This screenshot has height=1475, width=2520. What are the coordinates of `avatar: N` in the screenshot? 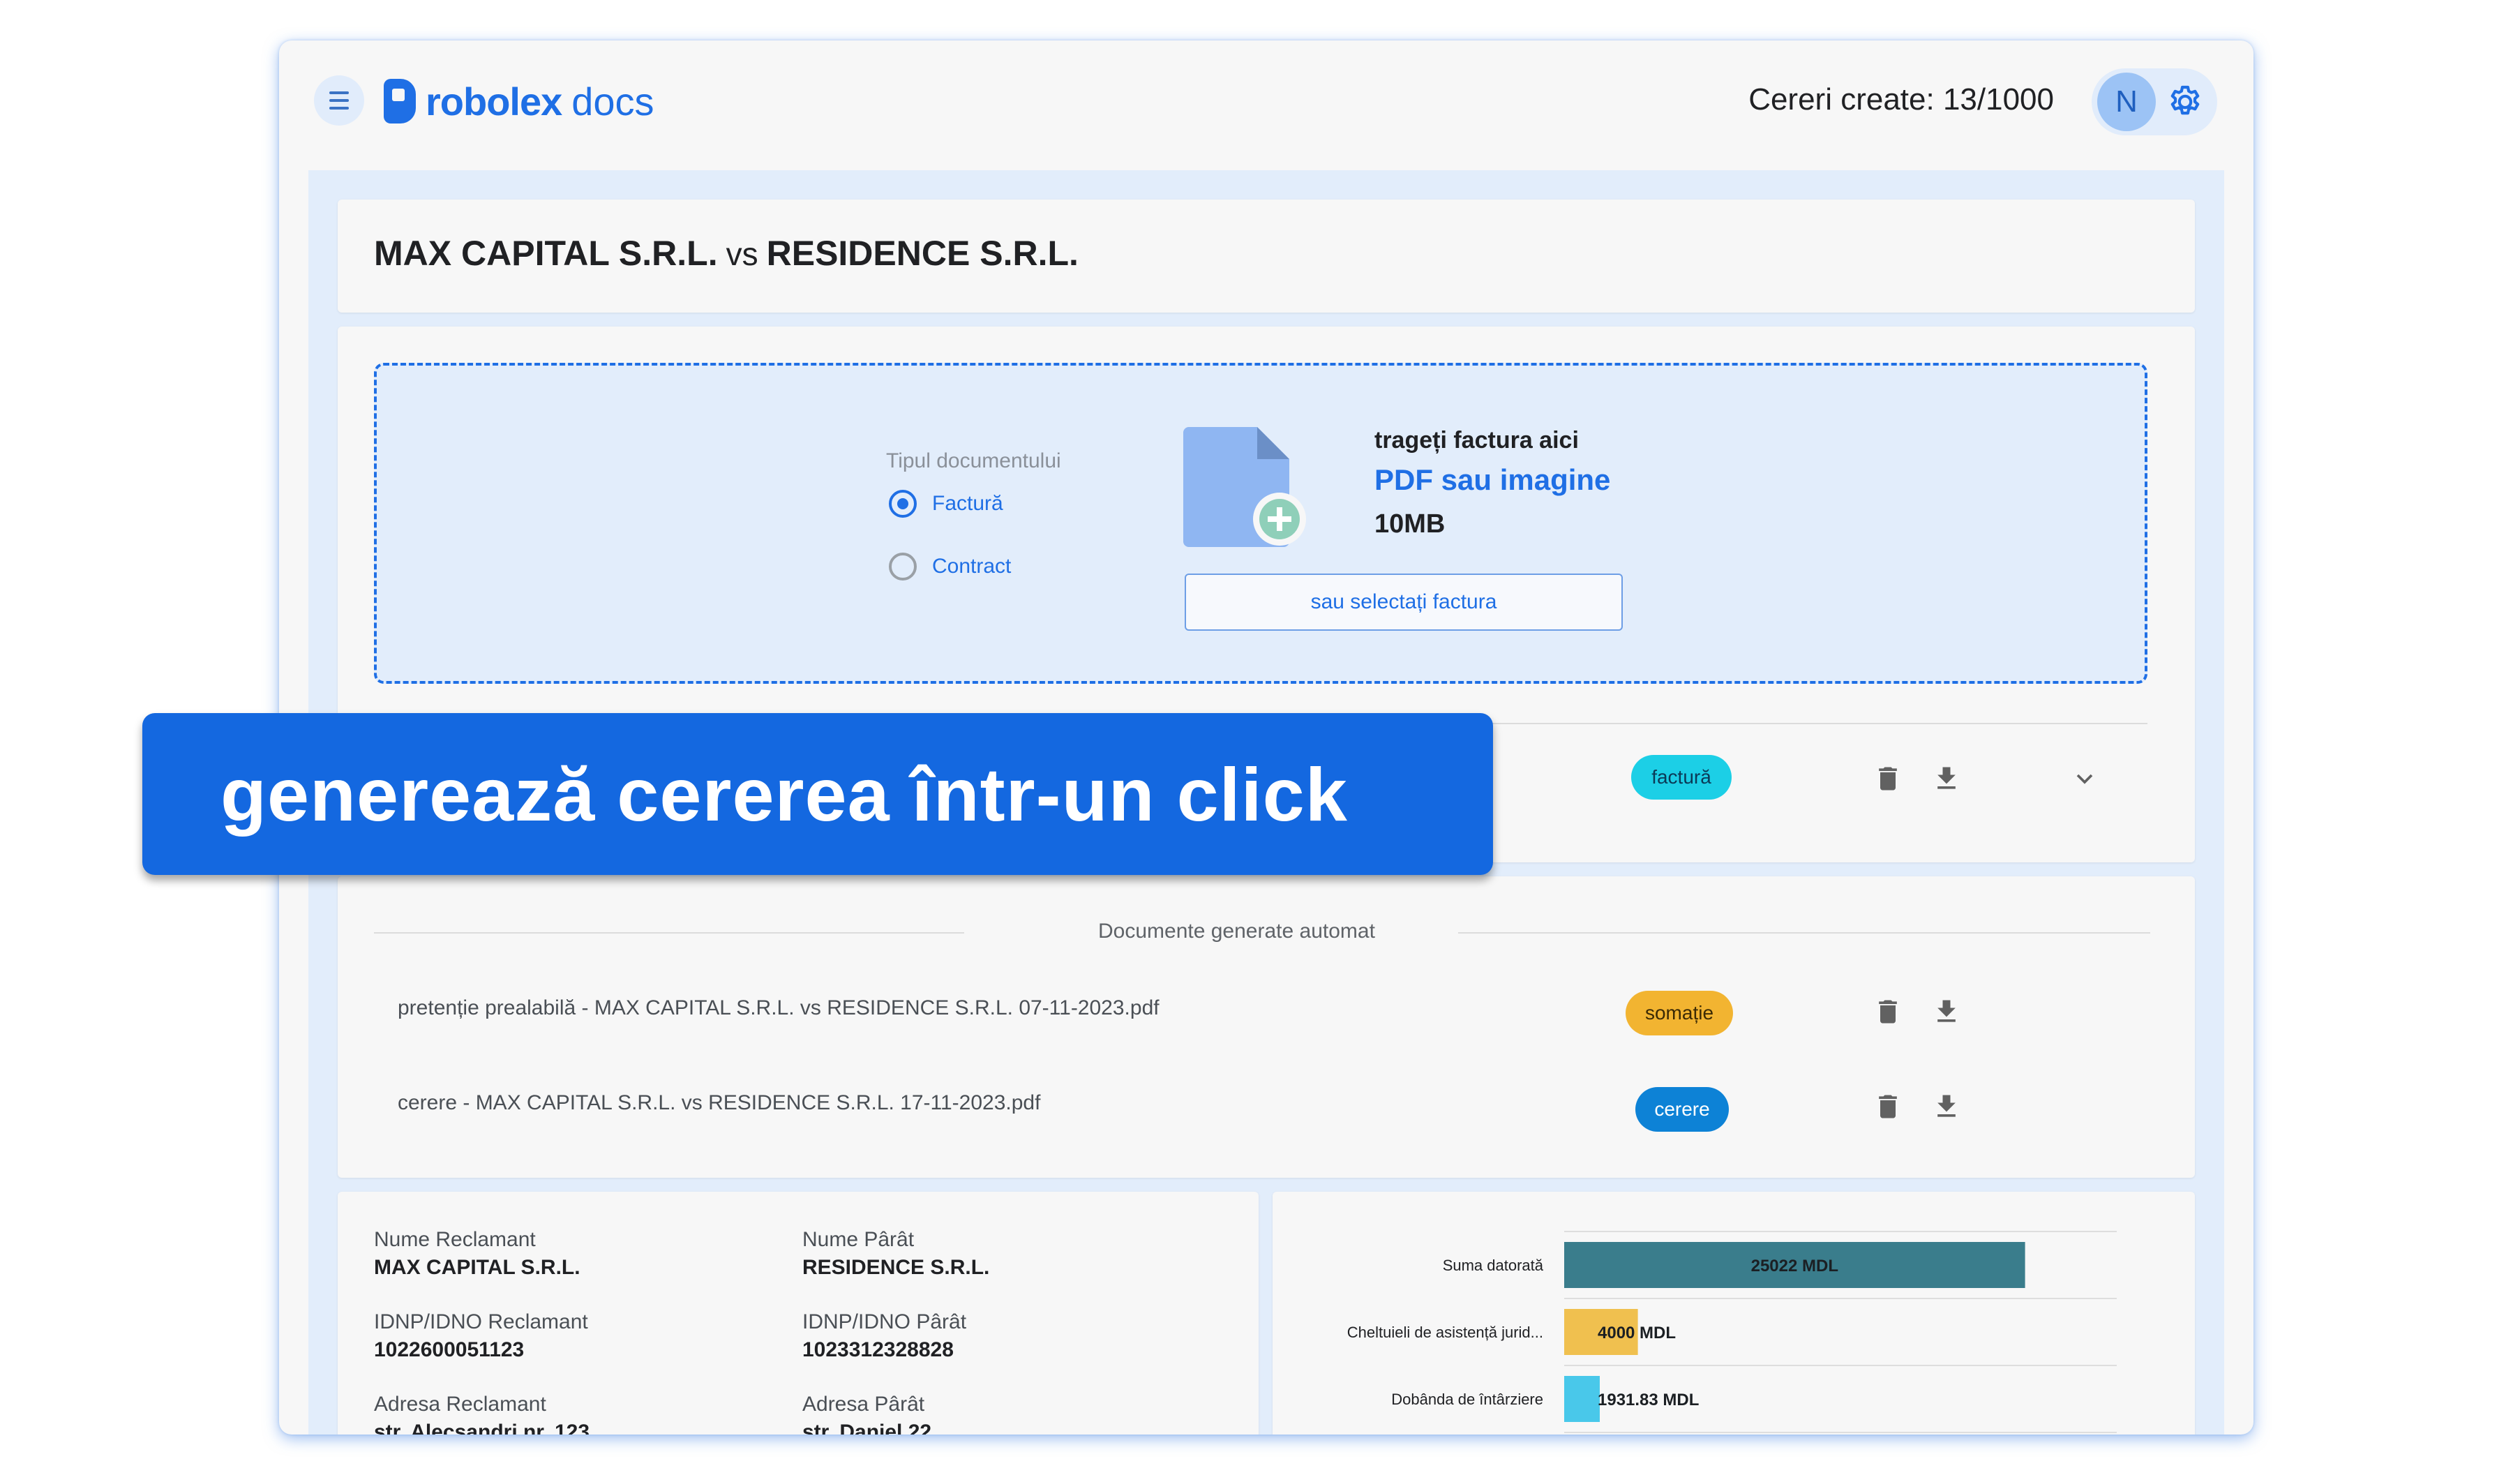 It's located at (2126, 102).